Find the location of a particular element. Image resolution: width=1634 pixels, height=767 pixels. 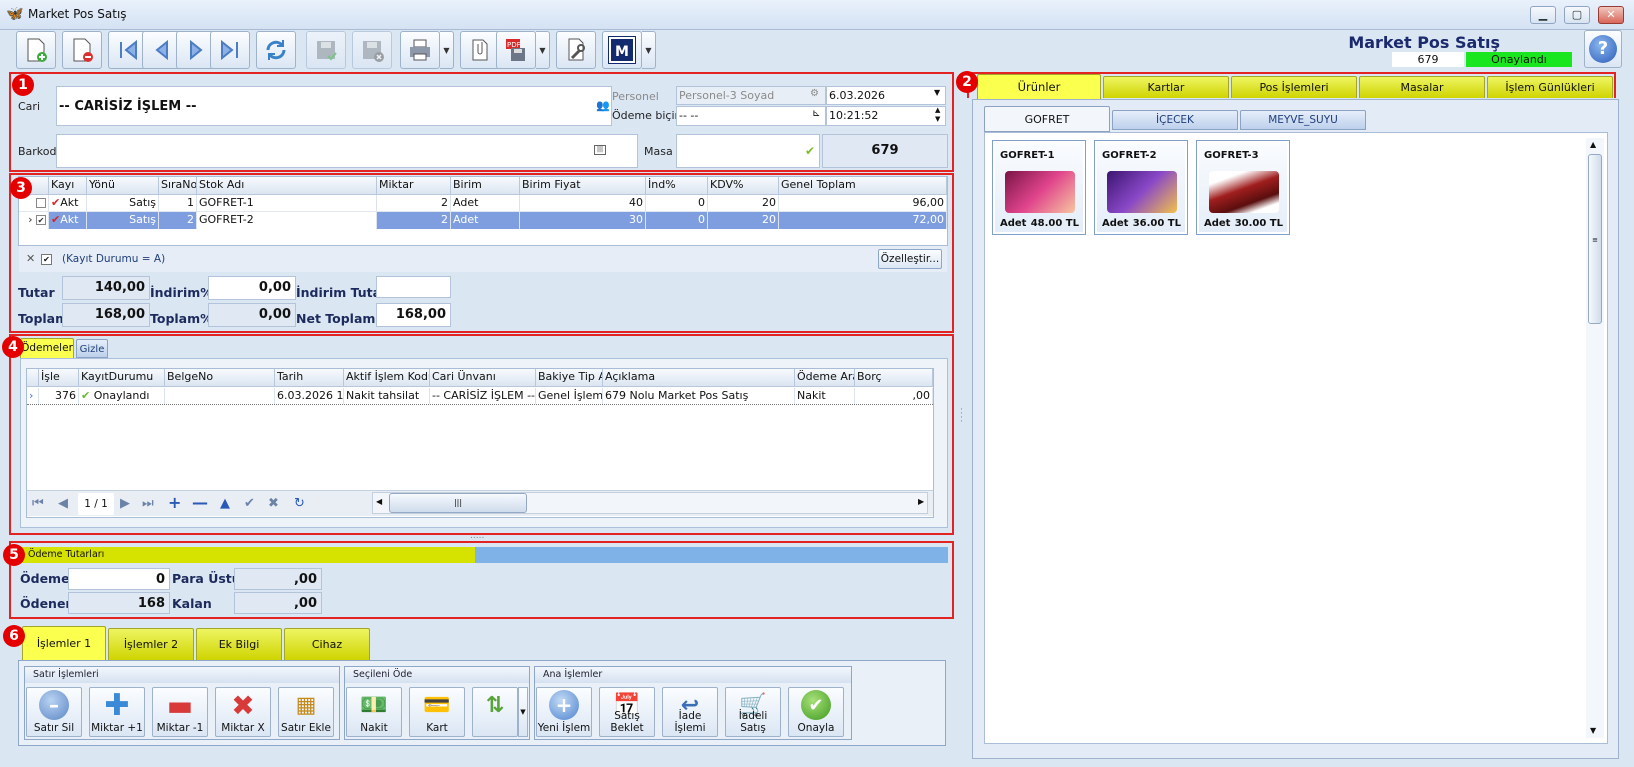

satir-sil-button: – Satır Sil is located at coordinates (54, 712).